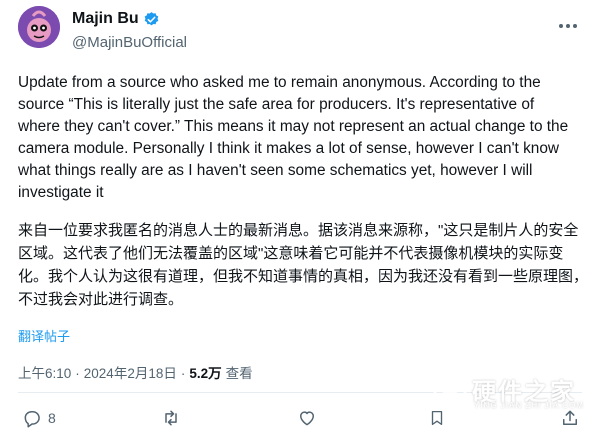  I want to click on translate-post-link: 翻译帖子, so click(44, 335).